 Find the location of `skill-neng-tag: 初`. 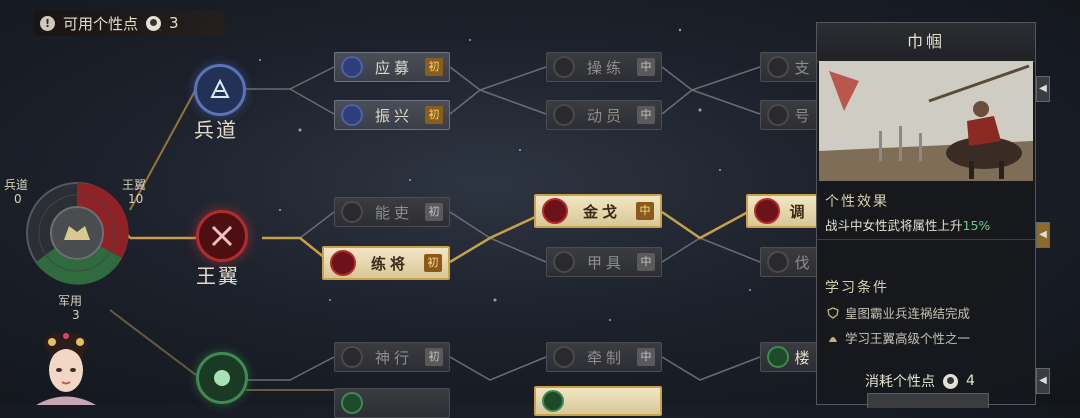

skill-neng-tag: 初 is located at coordinates (434, 212).